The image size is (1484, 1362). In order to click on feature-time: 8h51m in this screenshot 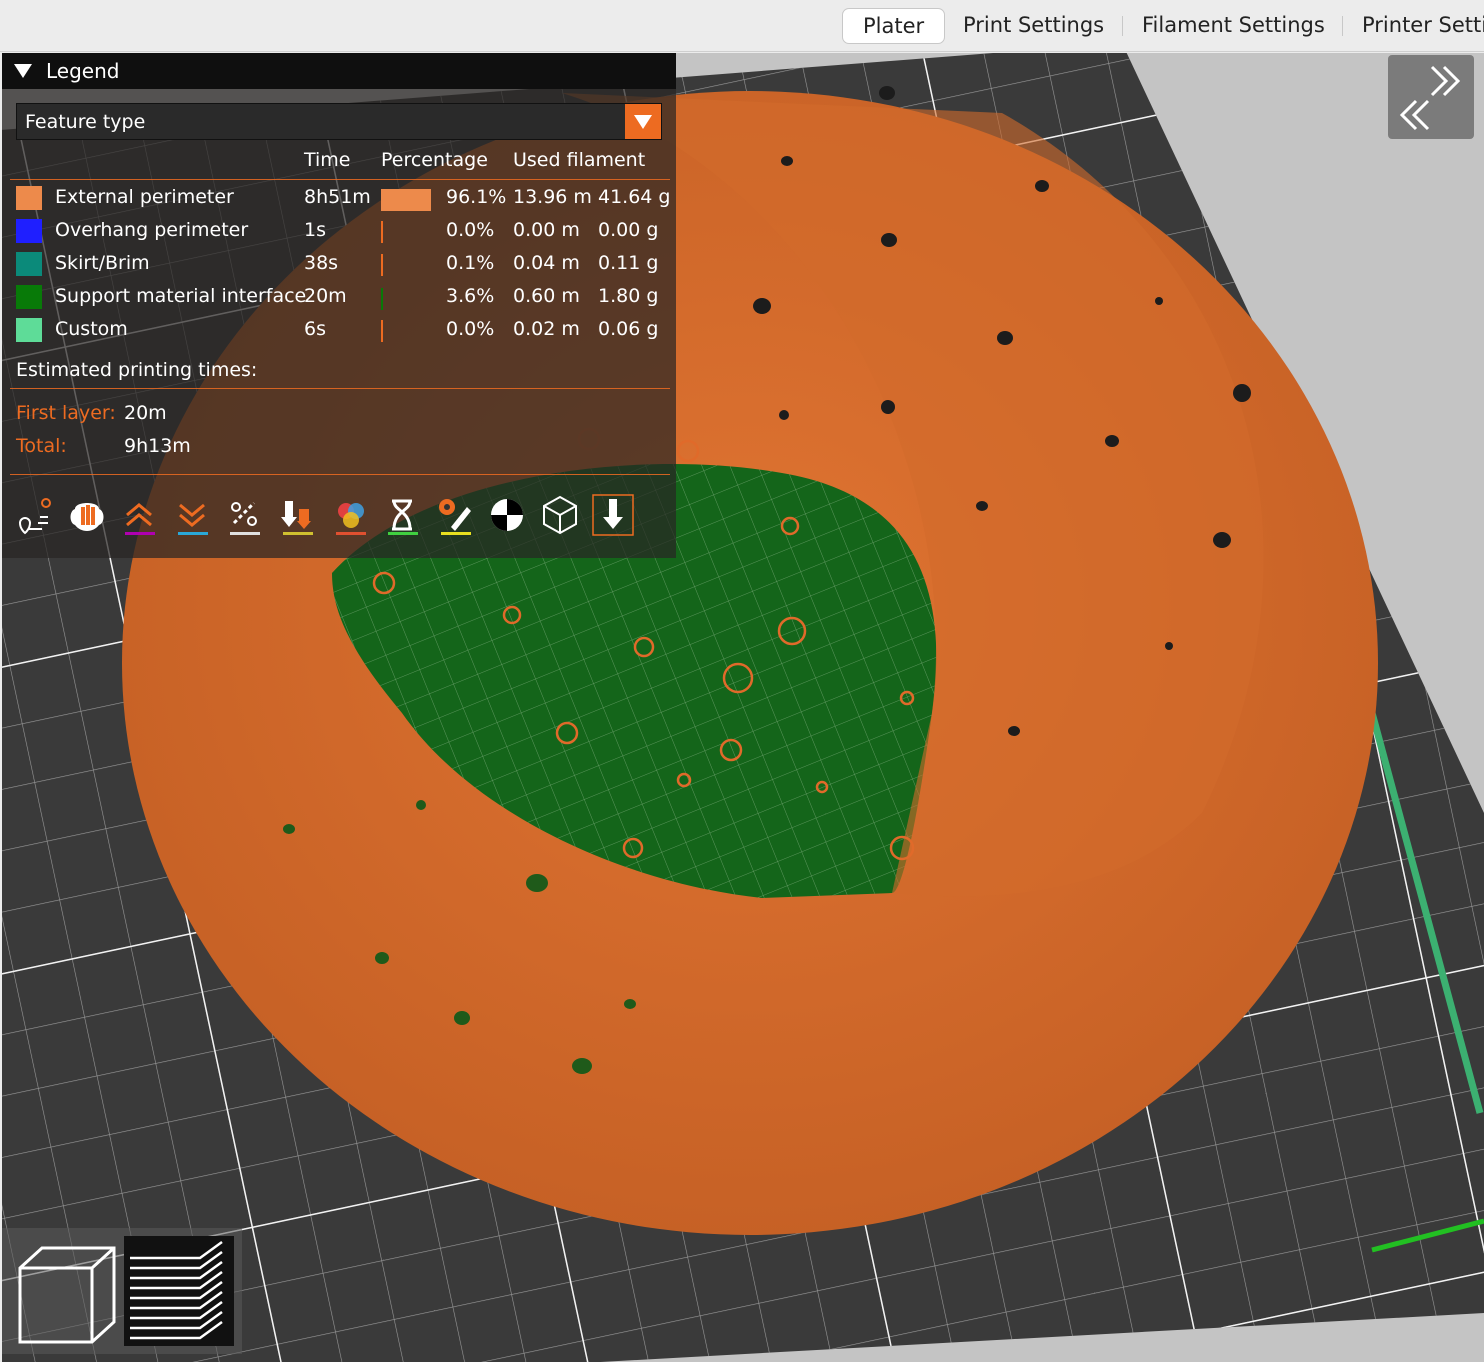, I will do `click(337, 197)`.